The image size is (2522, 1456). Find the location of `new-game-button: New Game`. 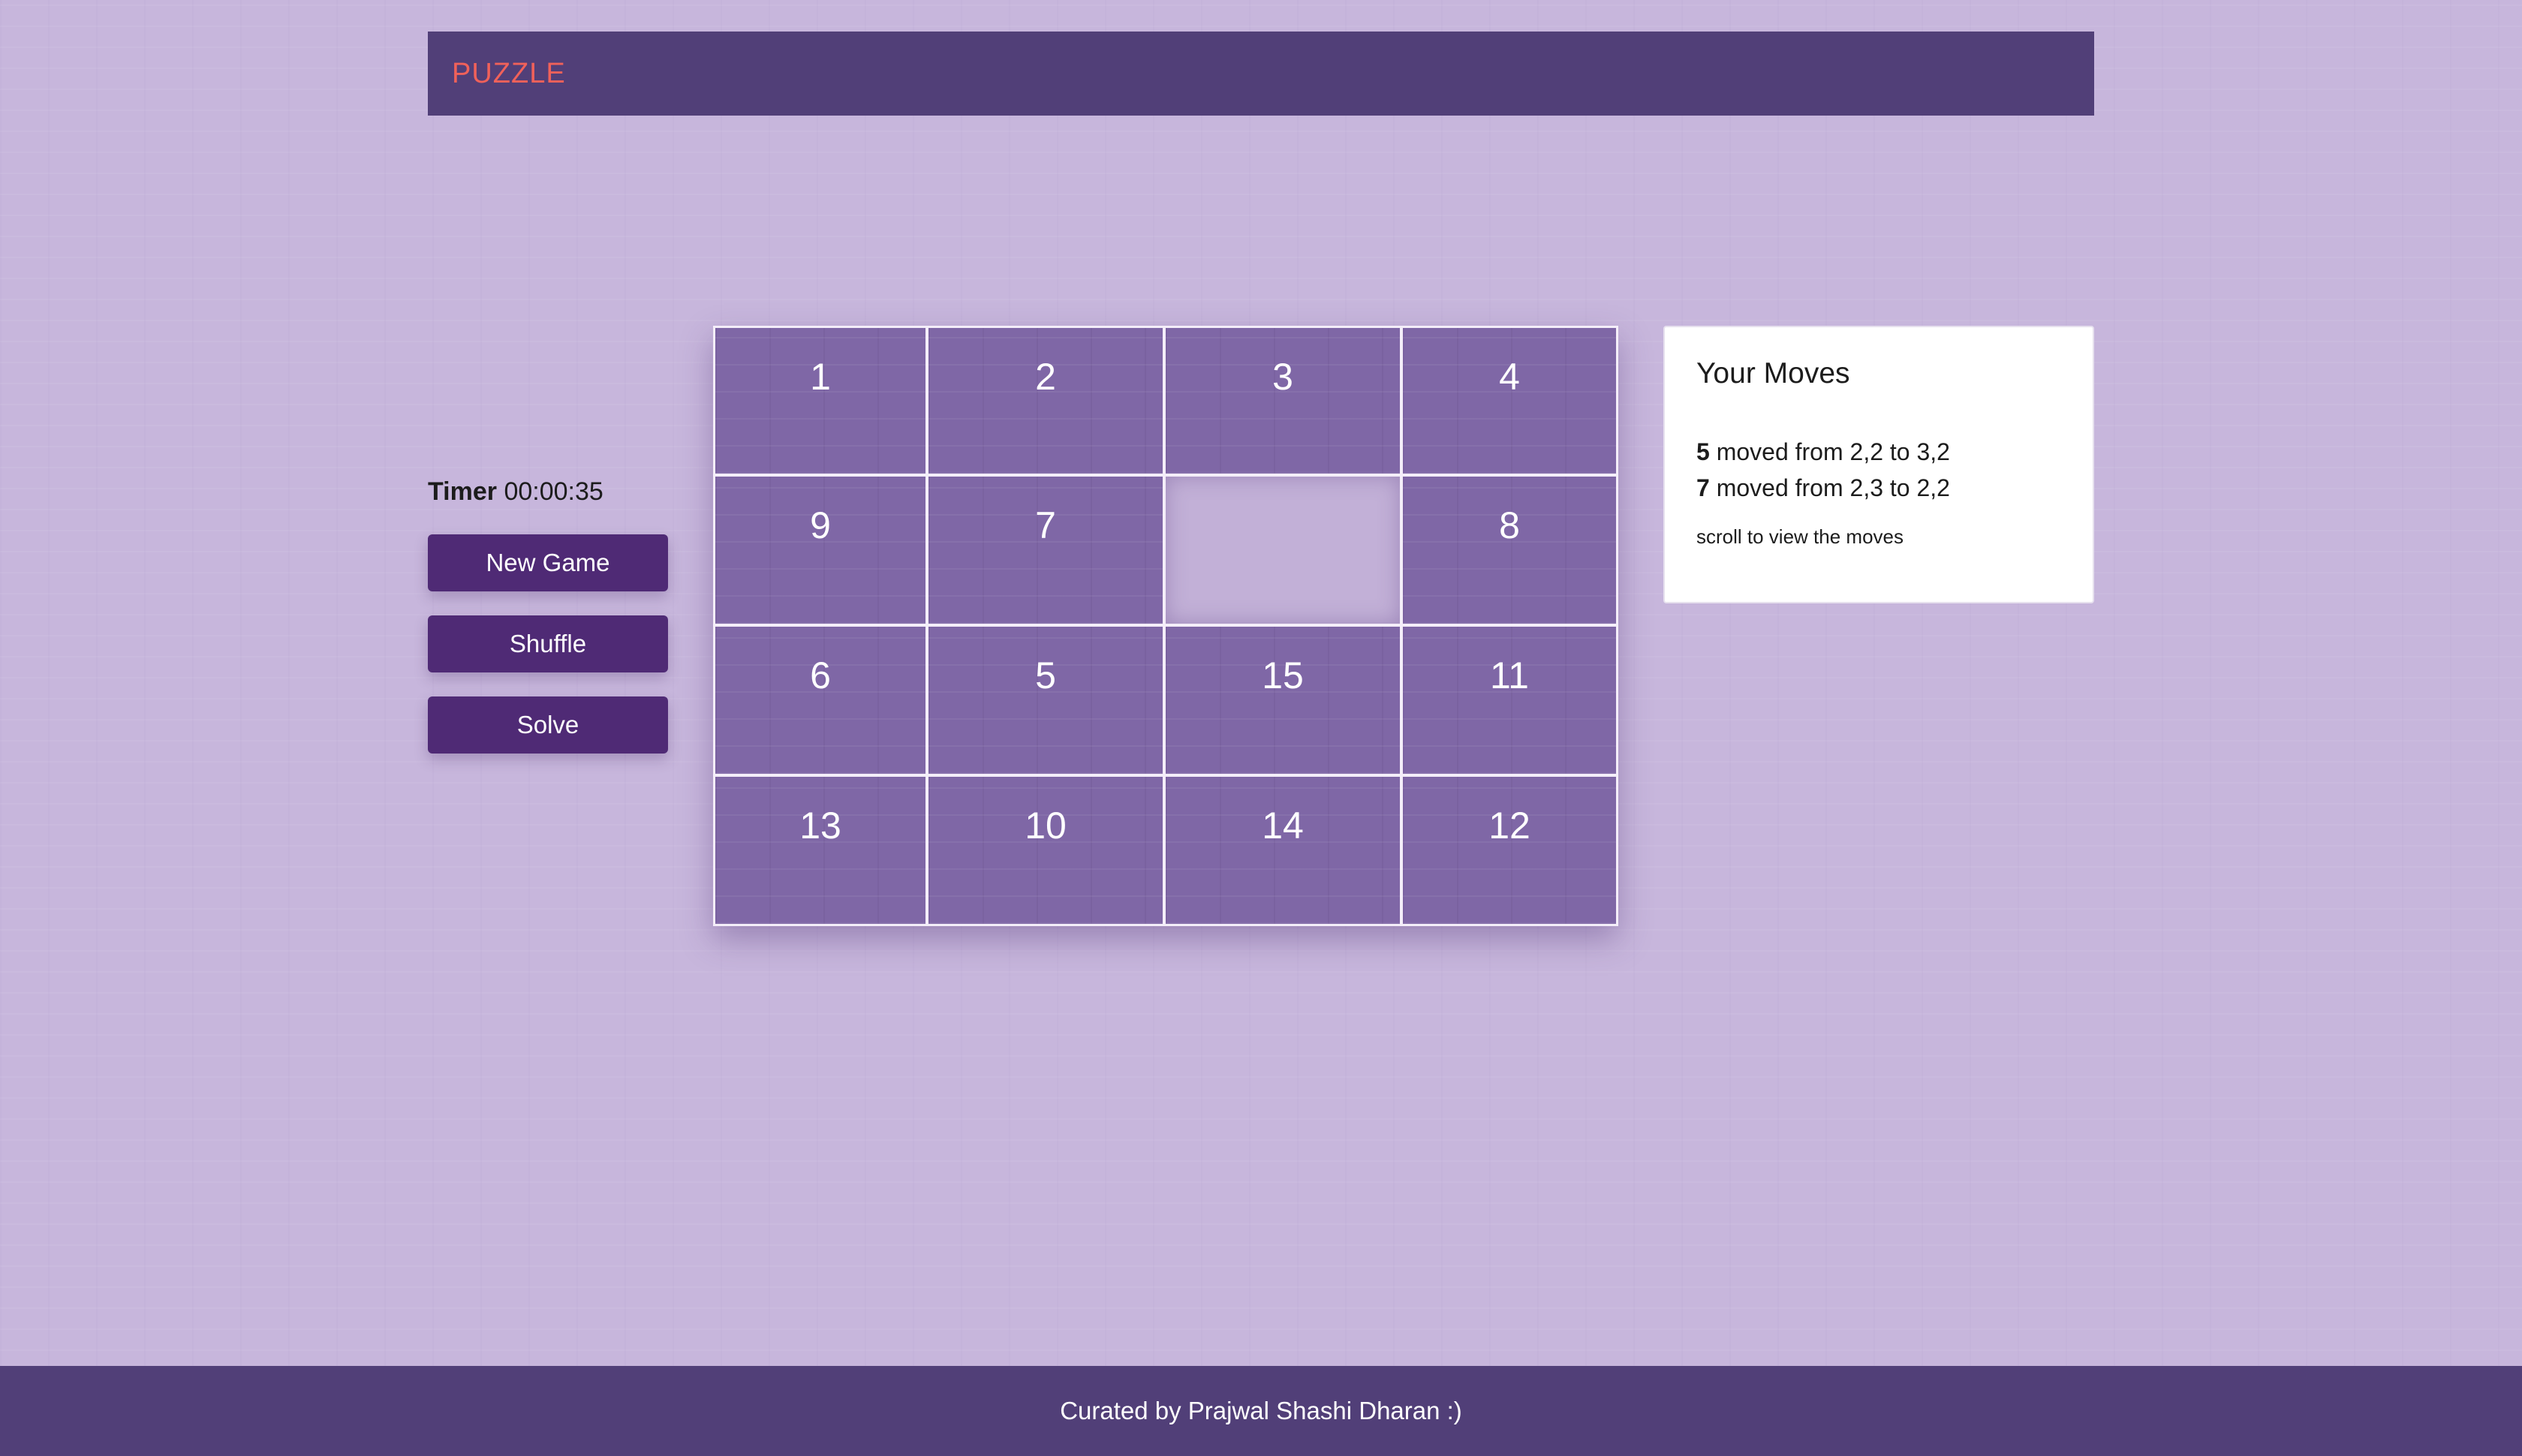

new-game-button: New Game is located at coordinates (548, 562).